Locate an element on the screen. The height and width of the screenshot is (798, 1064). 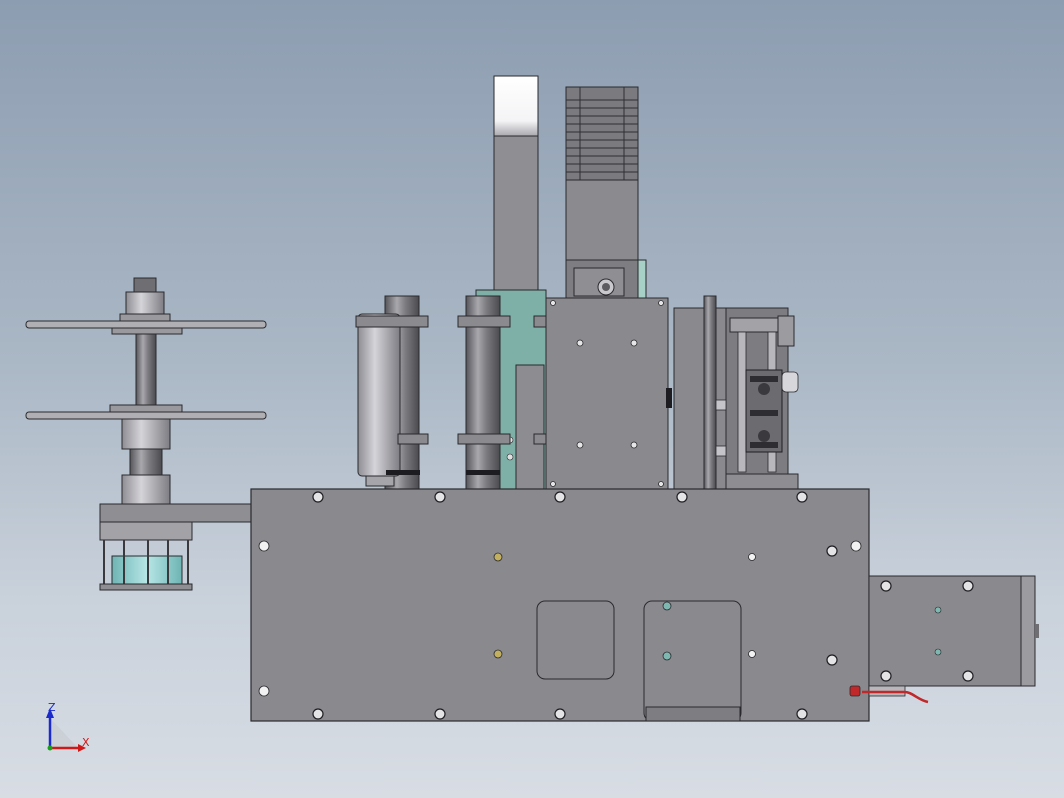
z-axis-label: Z is located at coordinates (52, 707).